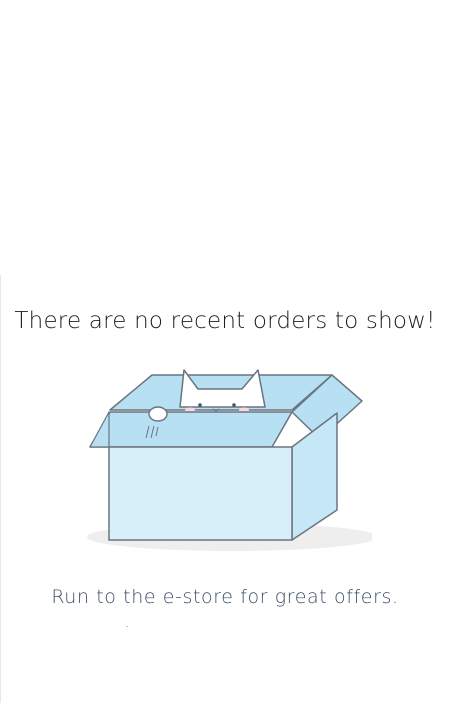 Image resolution: width=450 pixels, height=703 pixels. What do you see at coordinates (225, 321) in the screenshot?
I see `empty-state-title: There are no recent orders to show!` at bounding box center [225, 321].